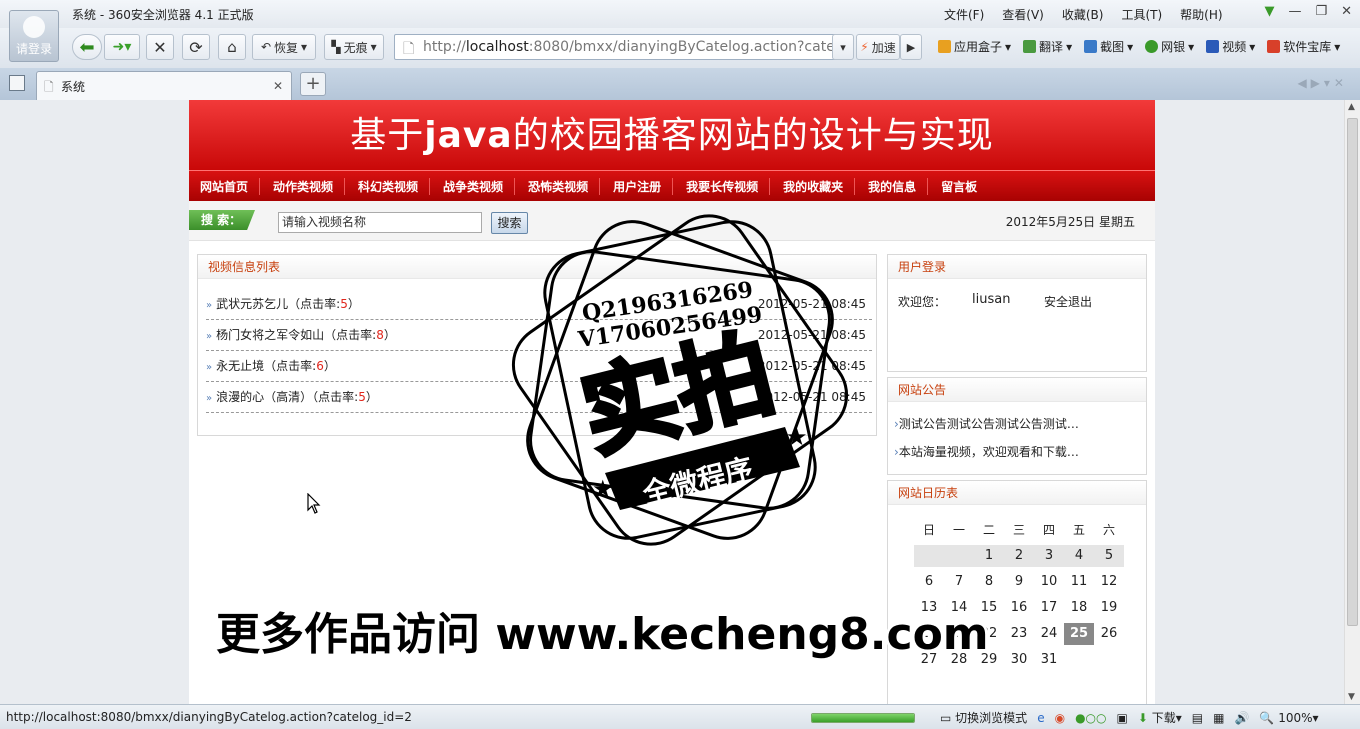  Describe the element at coordinates (1160, 717) in the screenshot. I see `download-button: ⬇ 下载▾` at that location.